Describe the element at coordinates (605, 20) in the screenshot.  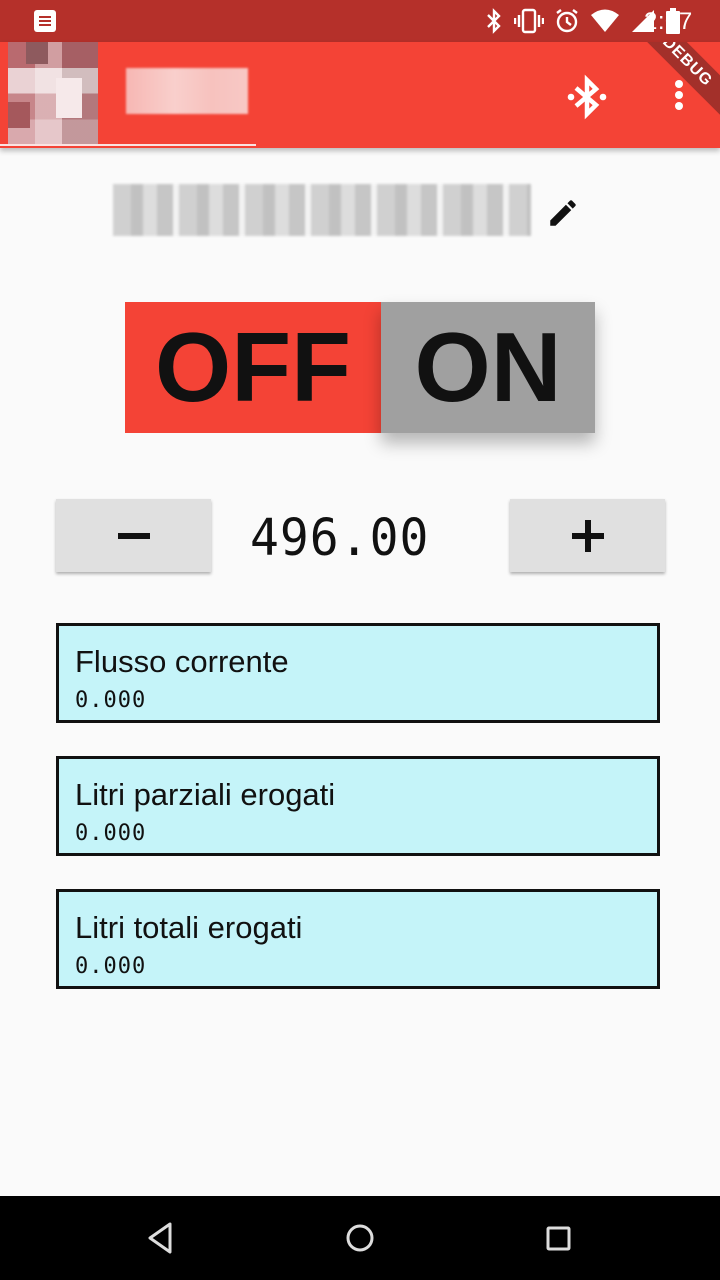
I see `wifi-icon` at that location.